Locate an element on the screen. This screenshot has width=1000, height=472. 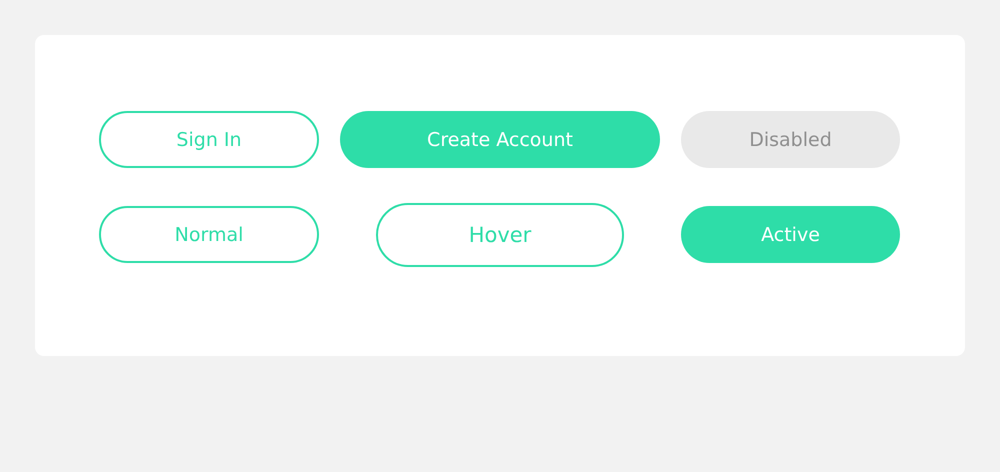
outline-button: Normal is located at coordinates (209, 234).